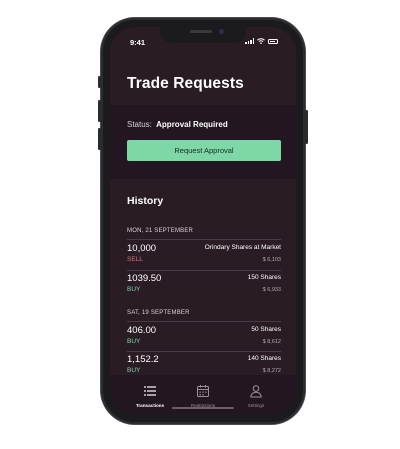 The image size is (400, 449). What do you see at coordinates (139, 124) in the screenshot?
I see `status-label: Status:` at bounding box center [139, 124].